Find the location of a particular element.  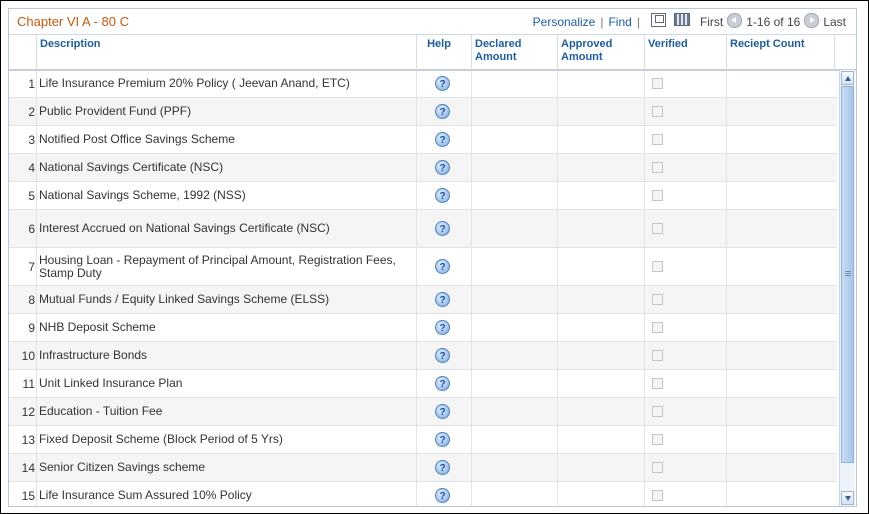

verified-header: Verified is located at coordinates (685, 52).